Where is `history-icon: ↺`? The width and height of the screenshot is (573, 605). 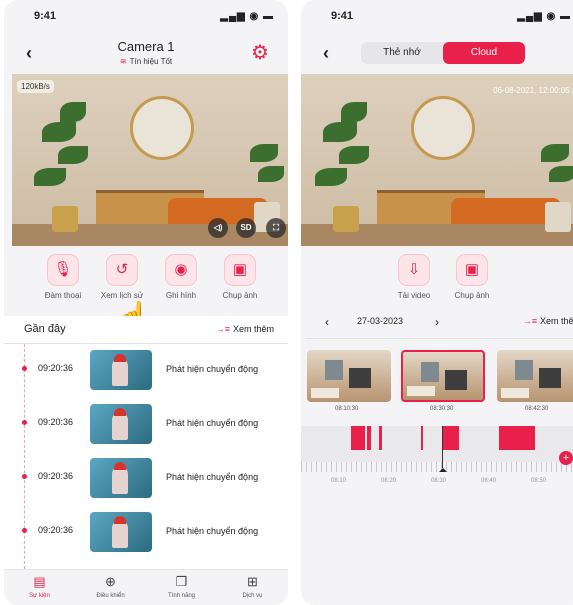
history-icon: ↺ is located at coordinates (122, 270).